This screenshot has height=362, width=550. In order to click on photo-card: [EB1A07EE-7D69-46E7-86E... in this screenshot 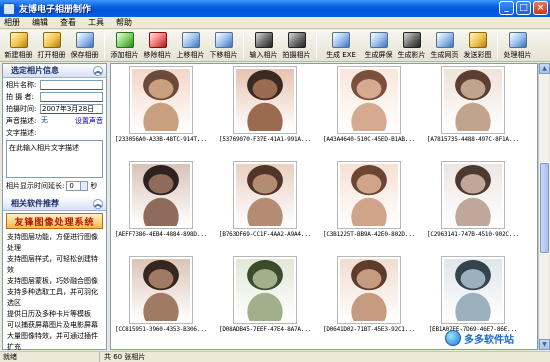, I will do `click(473, 294)`.